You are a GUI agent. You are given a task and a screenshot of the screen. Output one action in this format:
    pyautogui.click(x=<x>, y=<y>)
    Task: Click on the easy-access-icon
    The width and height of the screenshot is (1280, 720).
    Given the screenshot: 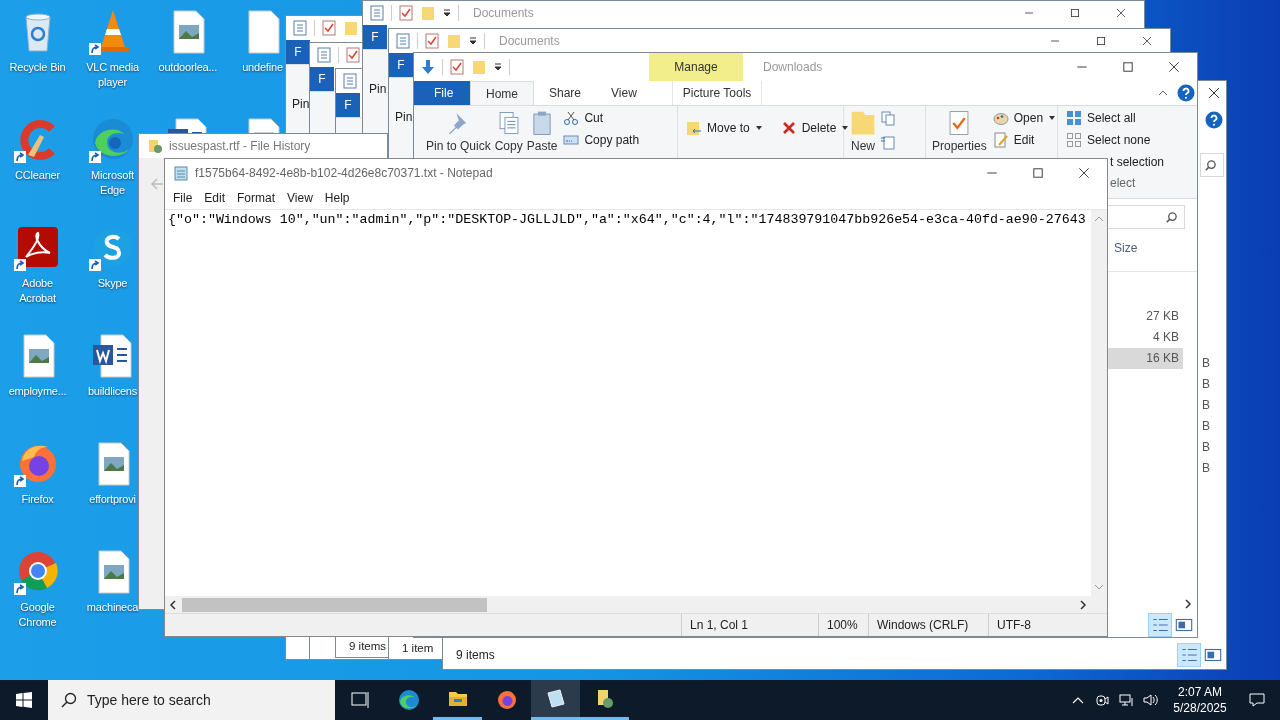 What is the action you would take?
    pyautogui.click(x=888, y=142)
    